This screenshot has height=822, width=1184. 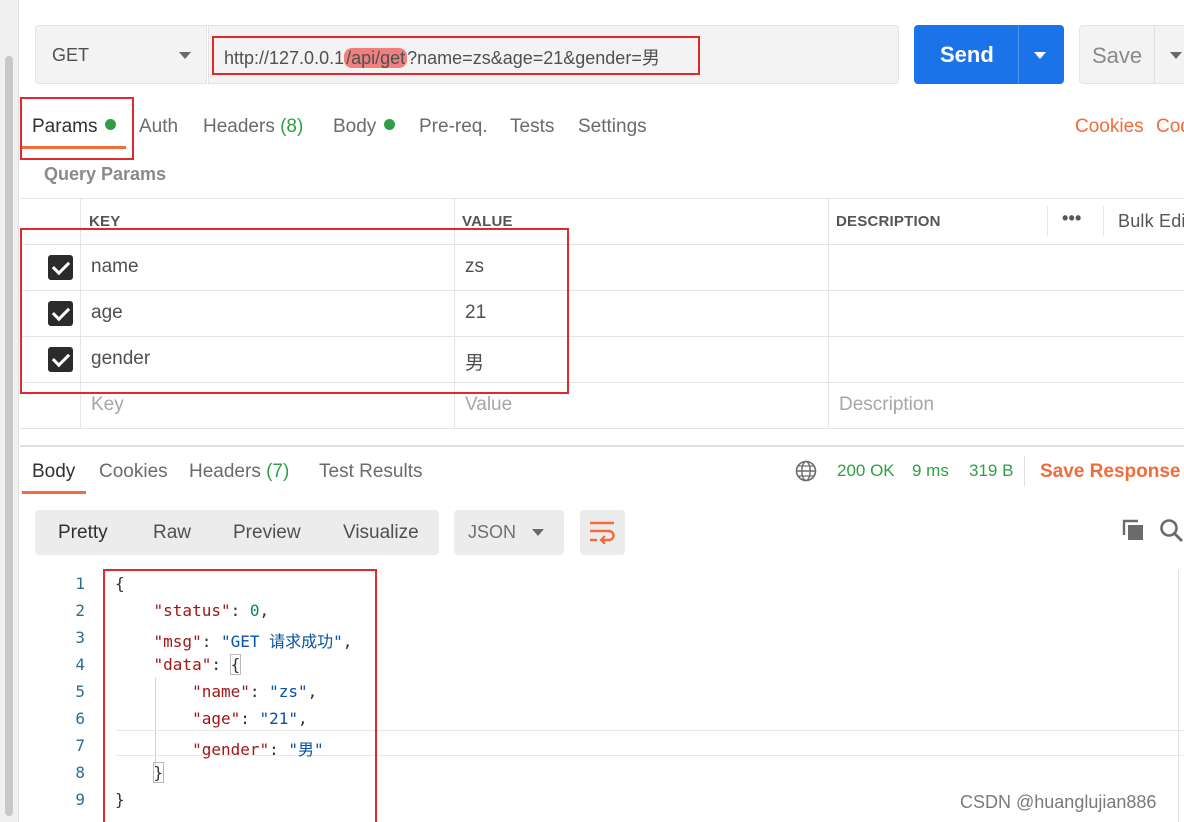 What do you see at coordinates (80, 637) in the screenshot?
I see `line-number: 3` at bounding box center [80, 637].